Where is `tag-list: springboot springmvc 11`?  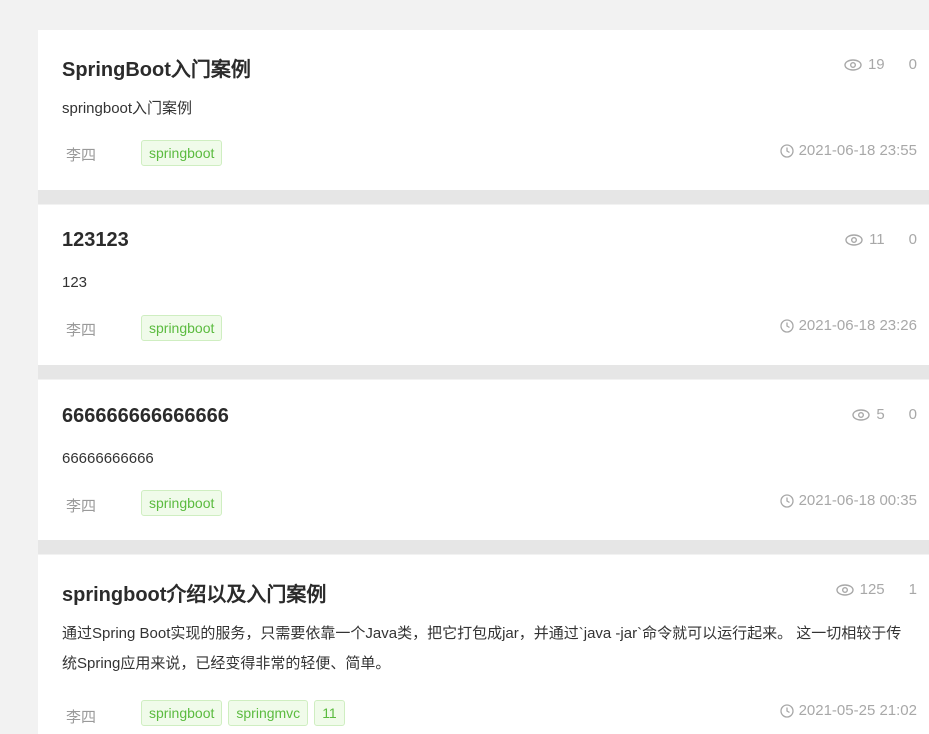 tag-list: springboot springmvc 11 is located at coordinates (243, 713).